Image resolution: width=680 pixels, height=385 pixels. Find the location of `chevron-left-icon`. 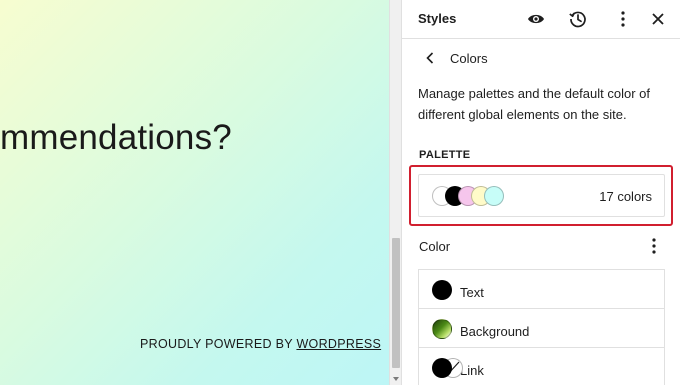

chevron-left-icon is located at coordinates (430, 58).